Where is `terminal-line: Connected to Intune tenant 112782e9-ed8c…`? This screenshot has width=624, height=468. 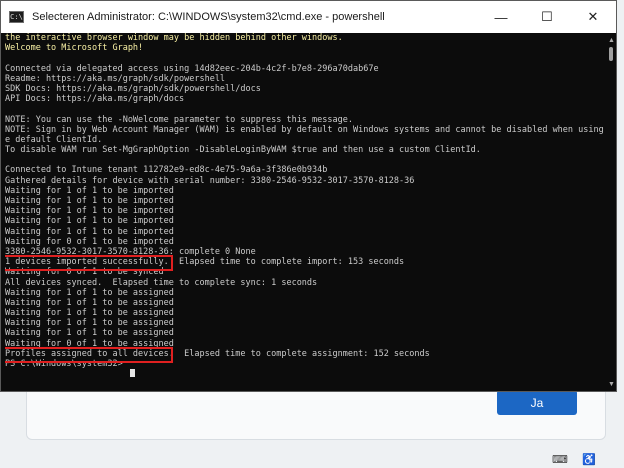 terminal-line: Connected to Intune tenant 112782e9-ed8c… is located at coordinates (305, 170).